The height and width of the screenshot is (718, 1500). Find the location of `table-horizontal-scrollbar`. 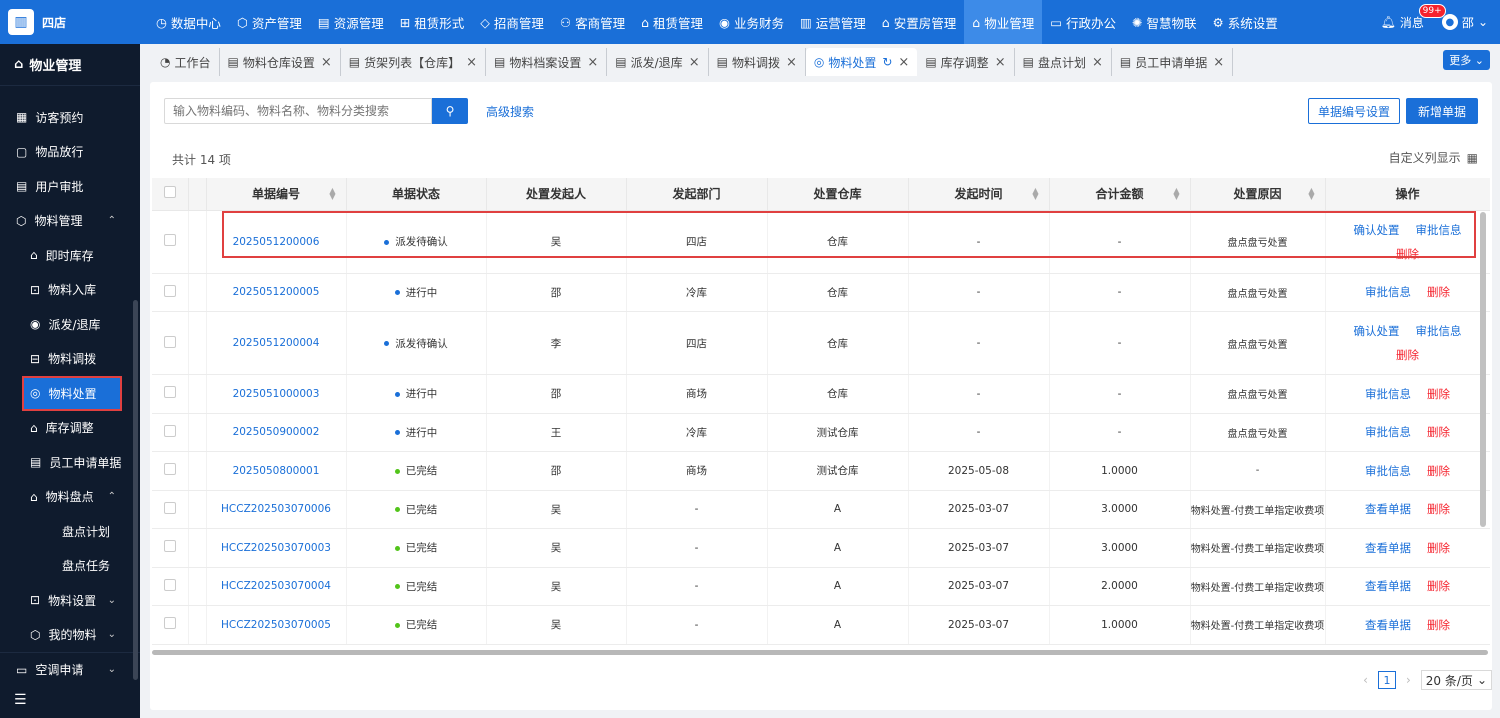

table-horizontal-scrollbar is located at coordinates (820, 652).